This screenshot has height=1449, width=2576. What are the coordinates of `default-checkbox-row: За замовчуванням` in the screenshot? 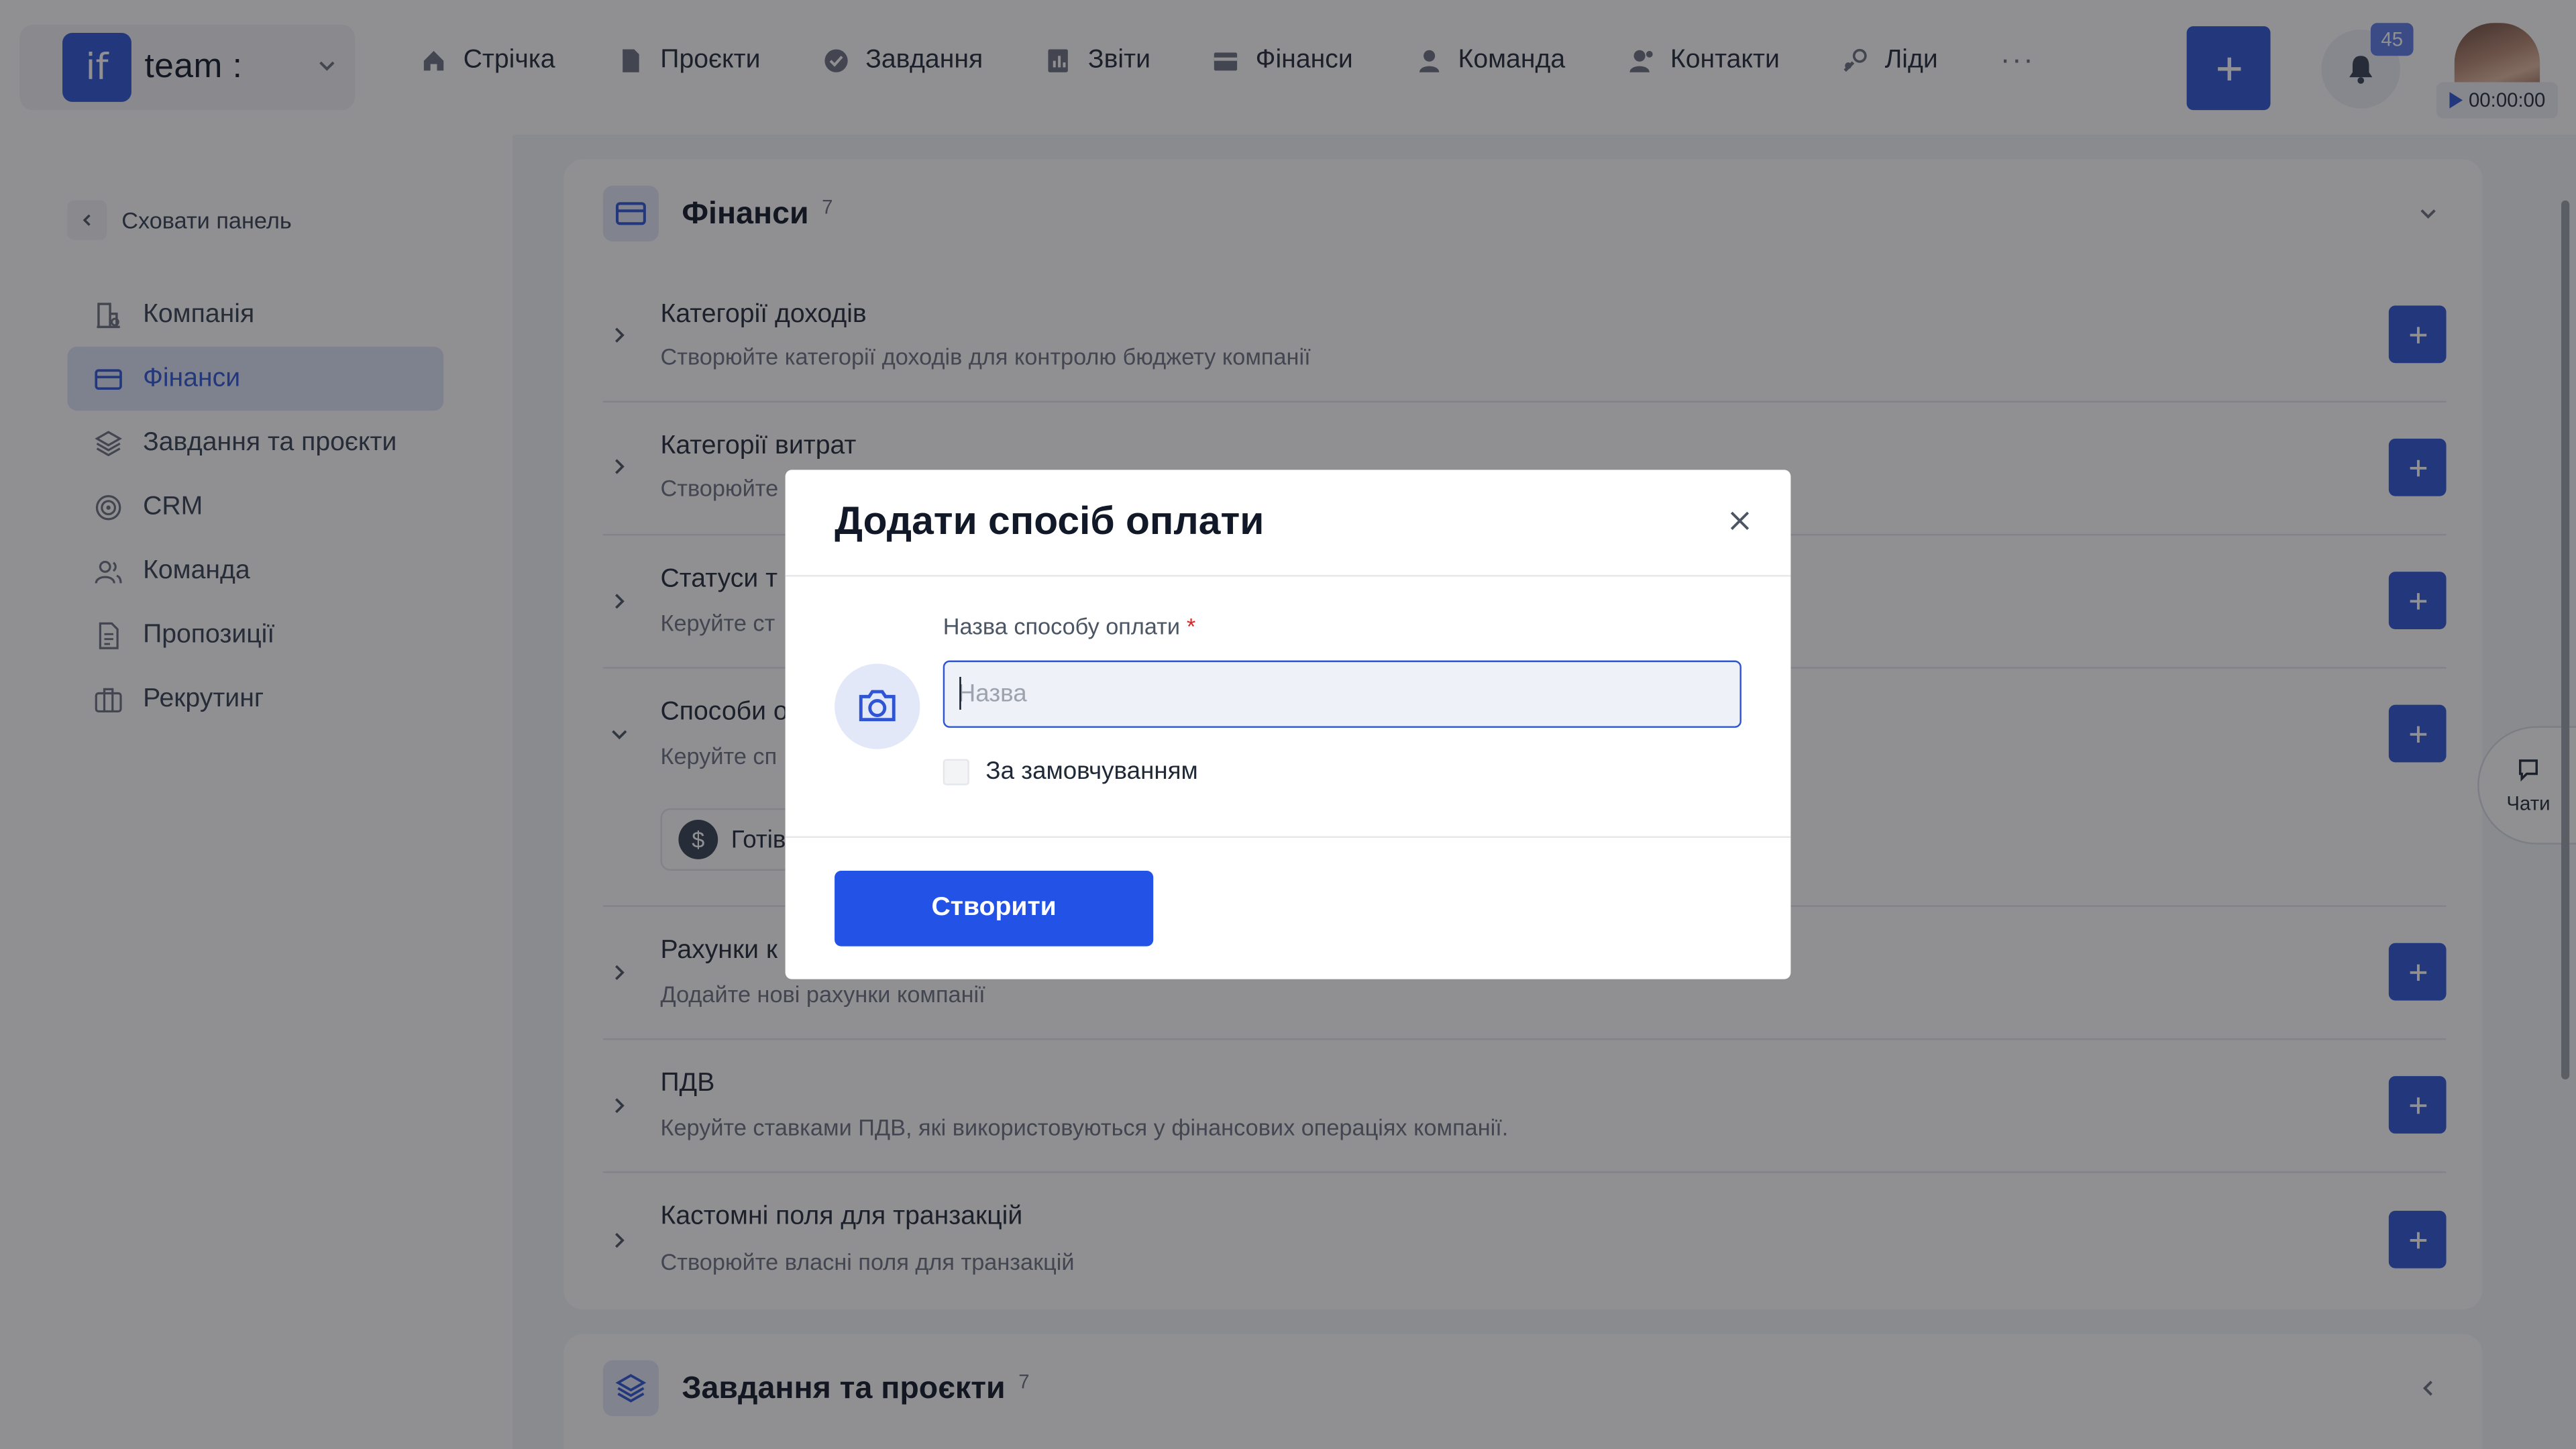 It's located at (1070, 771).